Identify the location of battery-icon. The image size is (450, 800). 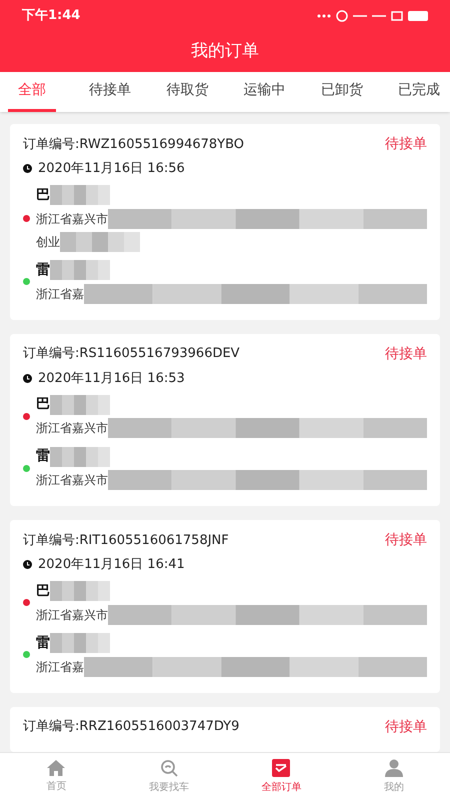
(418, 16).